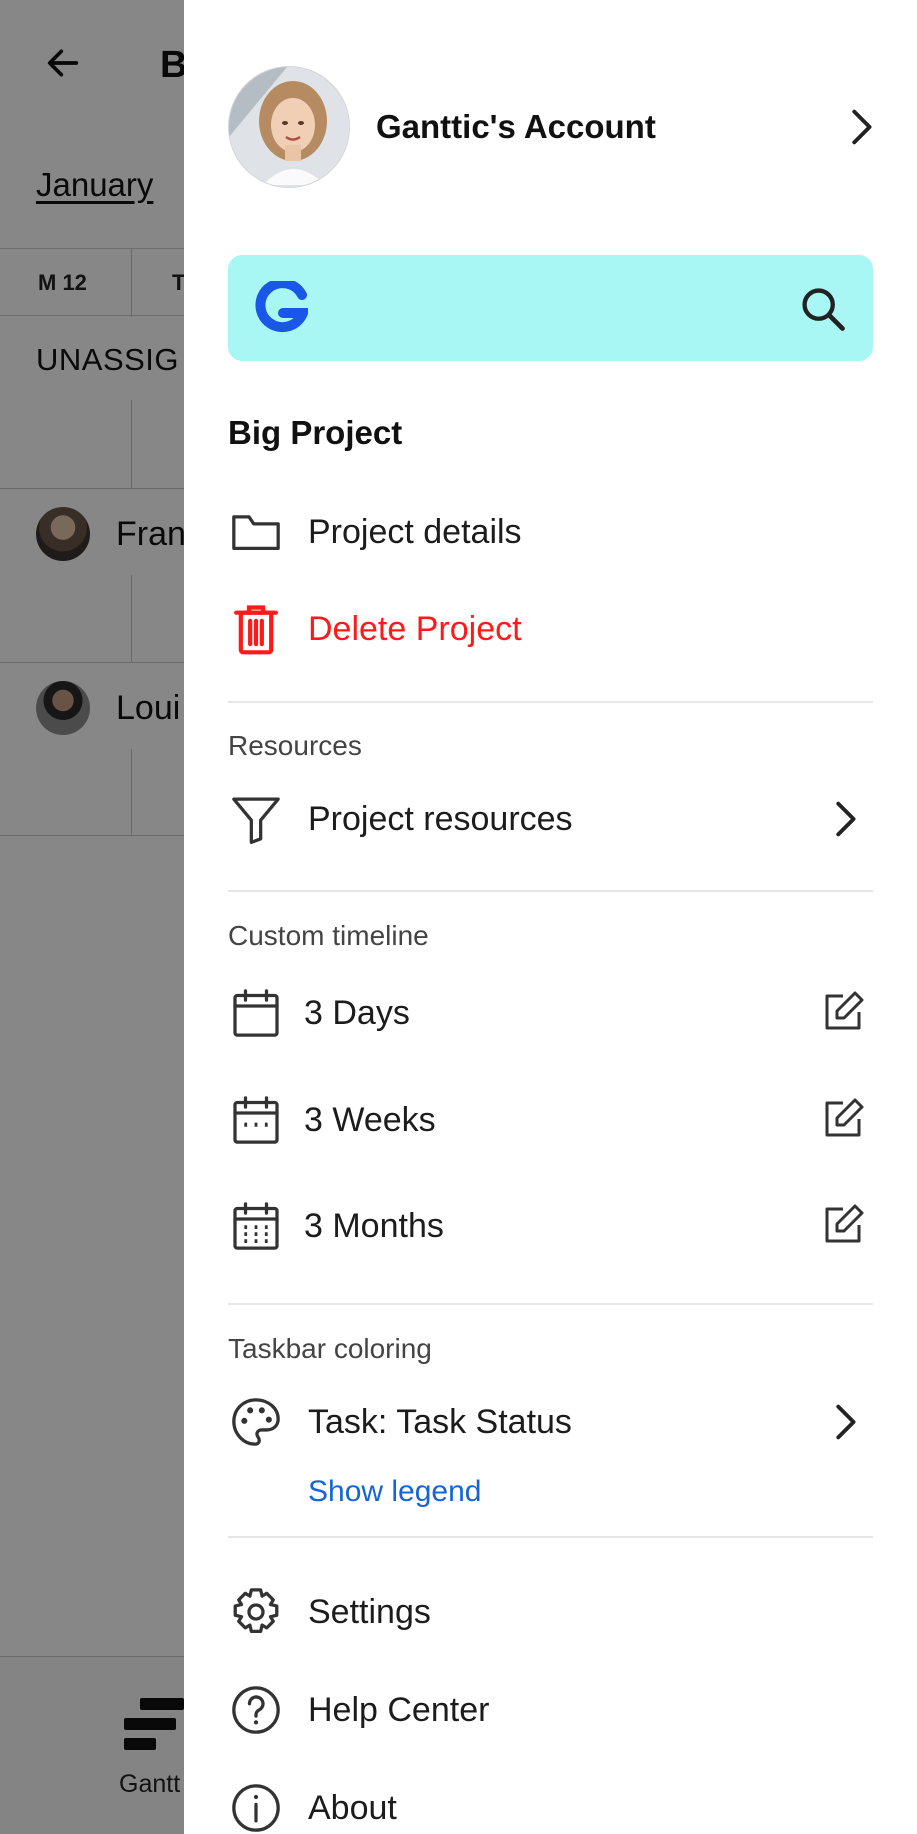 The width and height of the screenshot is (917, 1834). Describe the element at coordinates (415, 628) in the screenshot. I see `delete-project-label: Delete Project` at that location.